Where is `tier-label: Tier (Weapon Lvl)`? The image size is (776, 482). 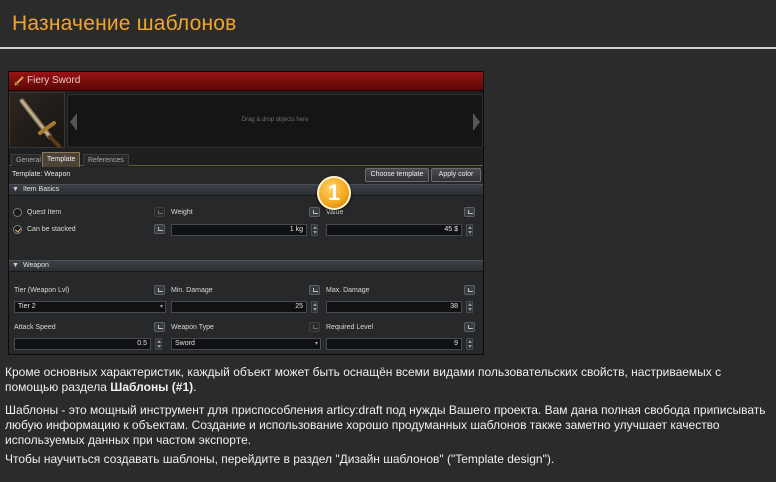 tier-label: Tier (Weapon Lvl) is located at coordinates (42, 290).